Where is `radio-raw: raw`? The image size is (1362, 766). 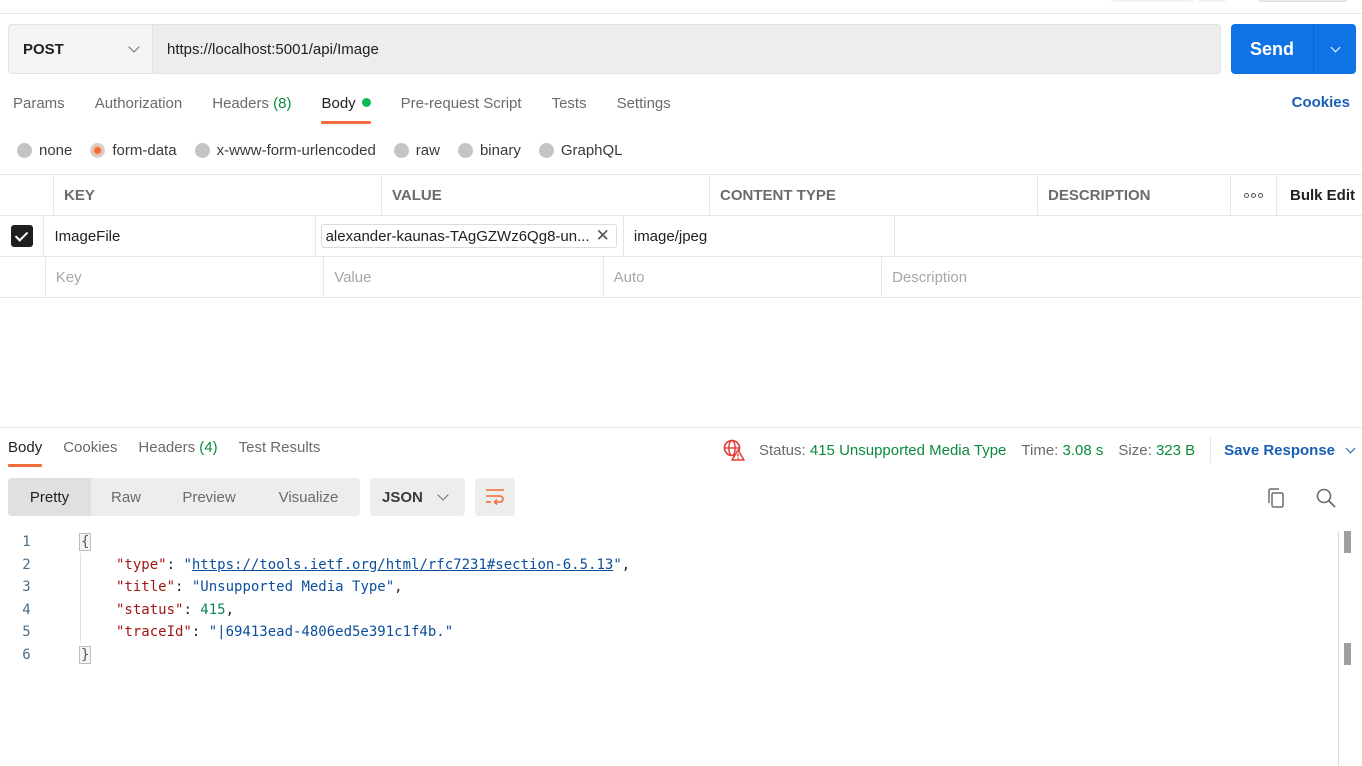
radio-raw: raw is located at coordinates (416, 150).